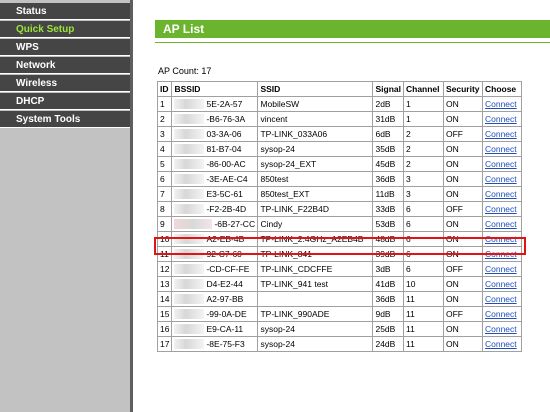  Describe the element at coordinates (235, 223) in the screenshot. I see `bssid-text: -6B-27-CC` at that location.